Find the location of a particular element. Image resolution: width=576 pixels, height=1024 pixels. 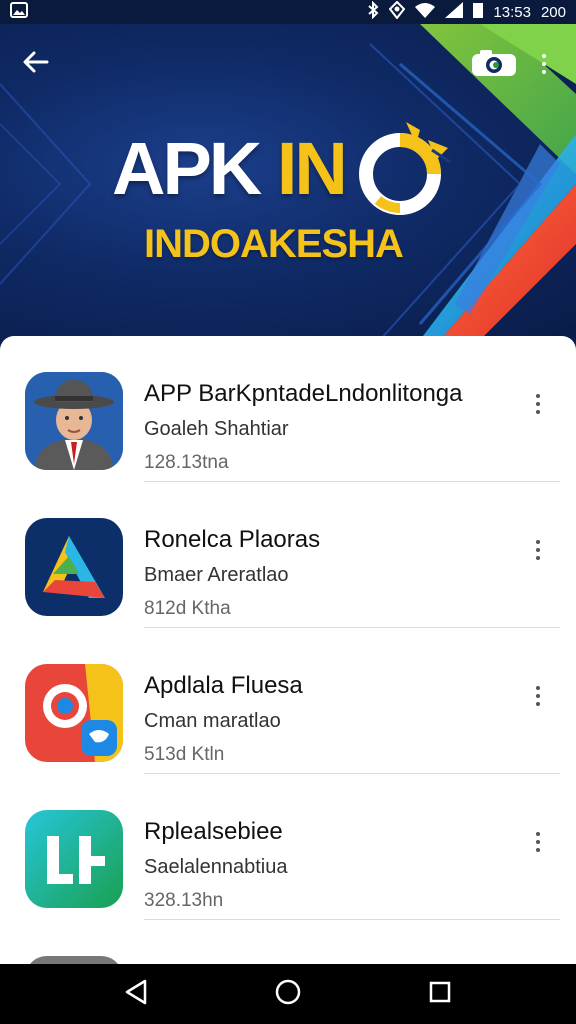

signal-icon is located at coordinates (454, 12).